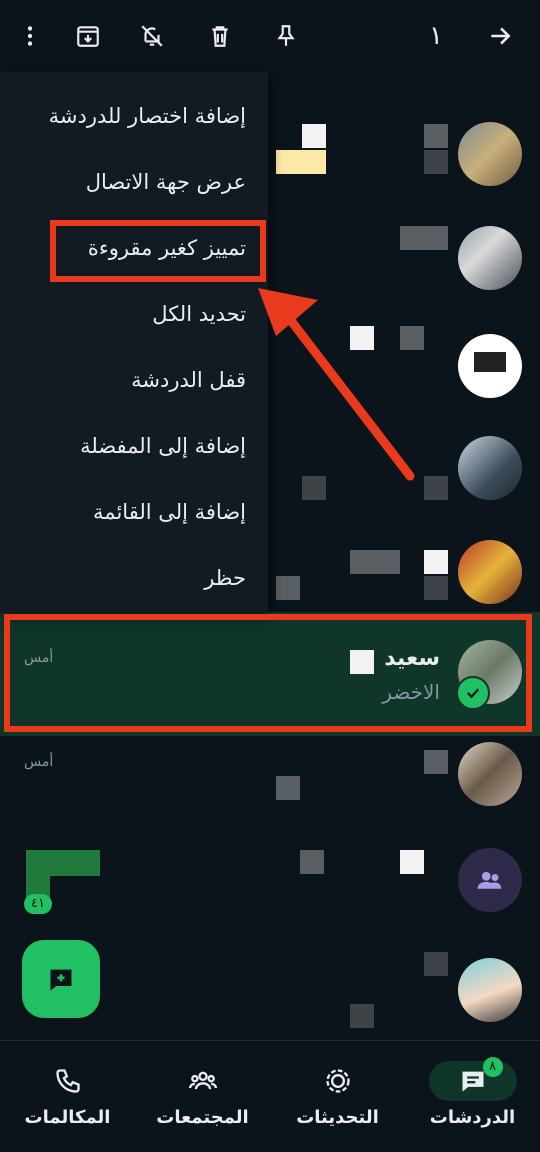 This screenshot has width=540, height=1152. I want to click on menu-select-all: تحديد الكل, so click(199, 314).